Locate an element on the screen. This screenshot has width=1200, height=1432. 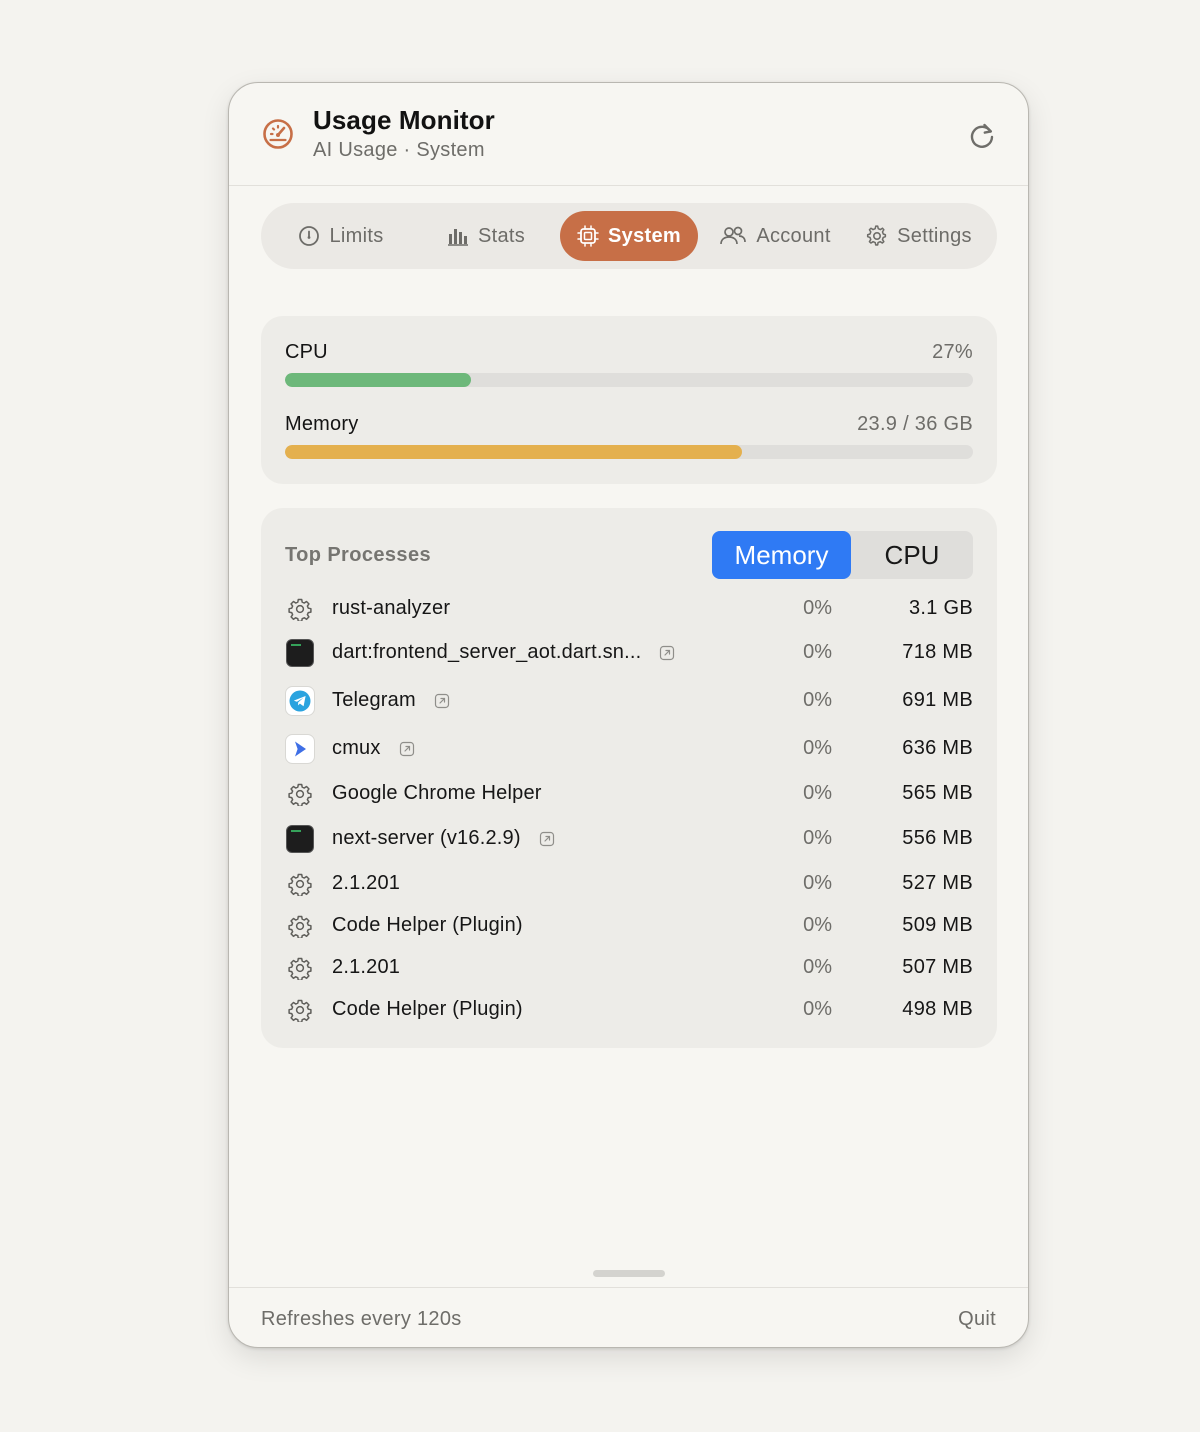
tab-label: Limits is located at coordinates (356, 235).